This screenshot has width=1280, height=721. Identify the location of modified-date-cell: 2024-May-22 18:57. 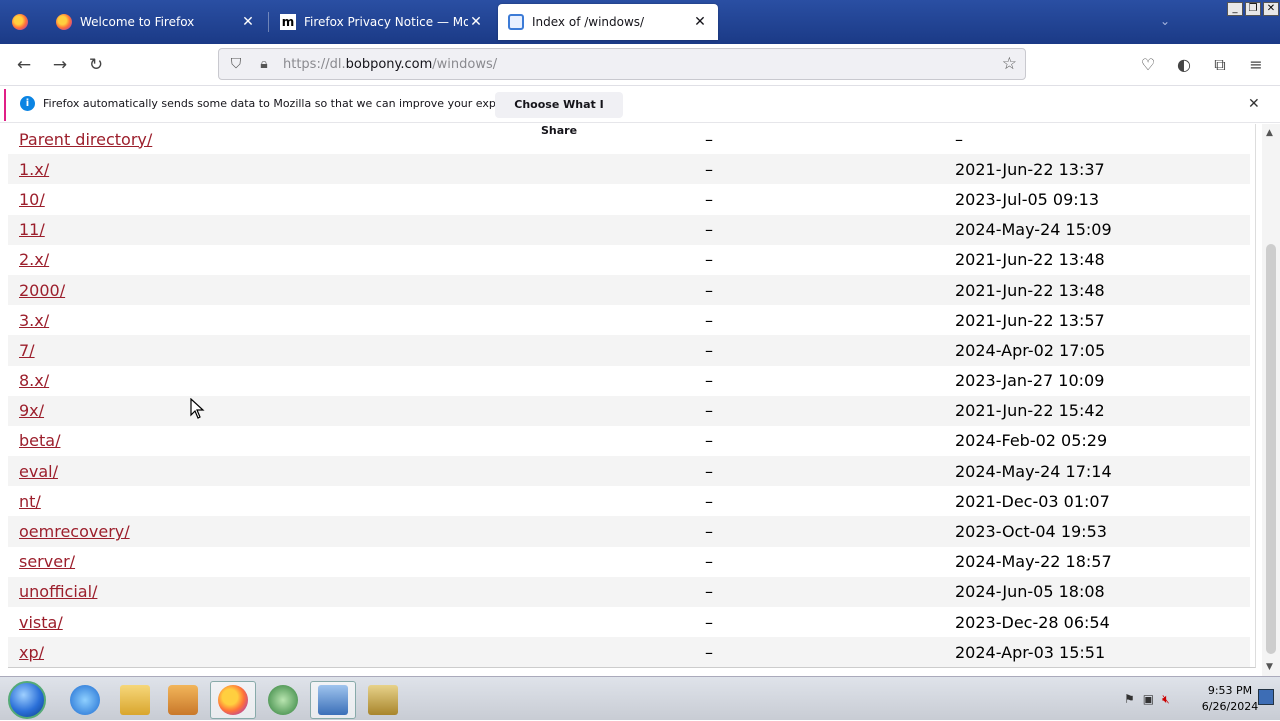
(1033, 562).